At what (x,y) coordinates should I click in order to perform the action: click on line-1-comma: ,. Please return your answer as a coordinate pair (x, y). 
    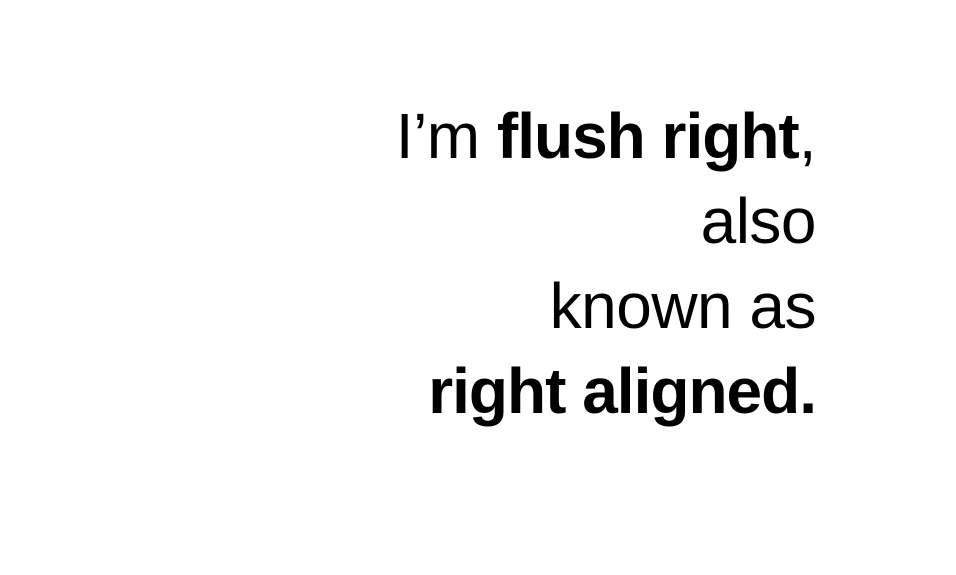
    Looking at the image, I should click on (807, 136).